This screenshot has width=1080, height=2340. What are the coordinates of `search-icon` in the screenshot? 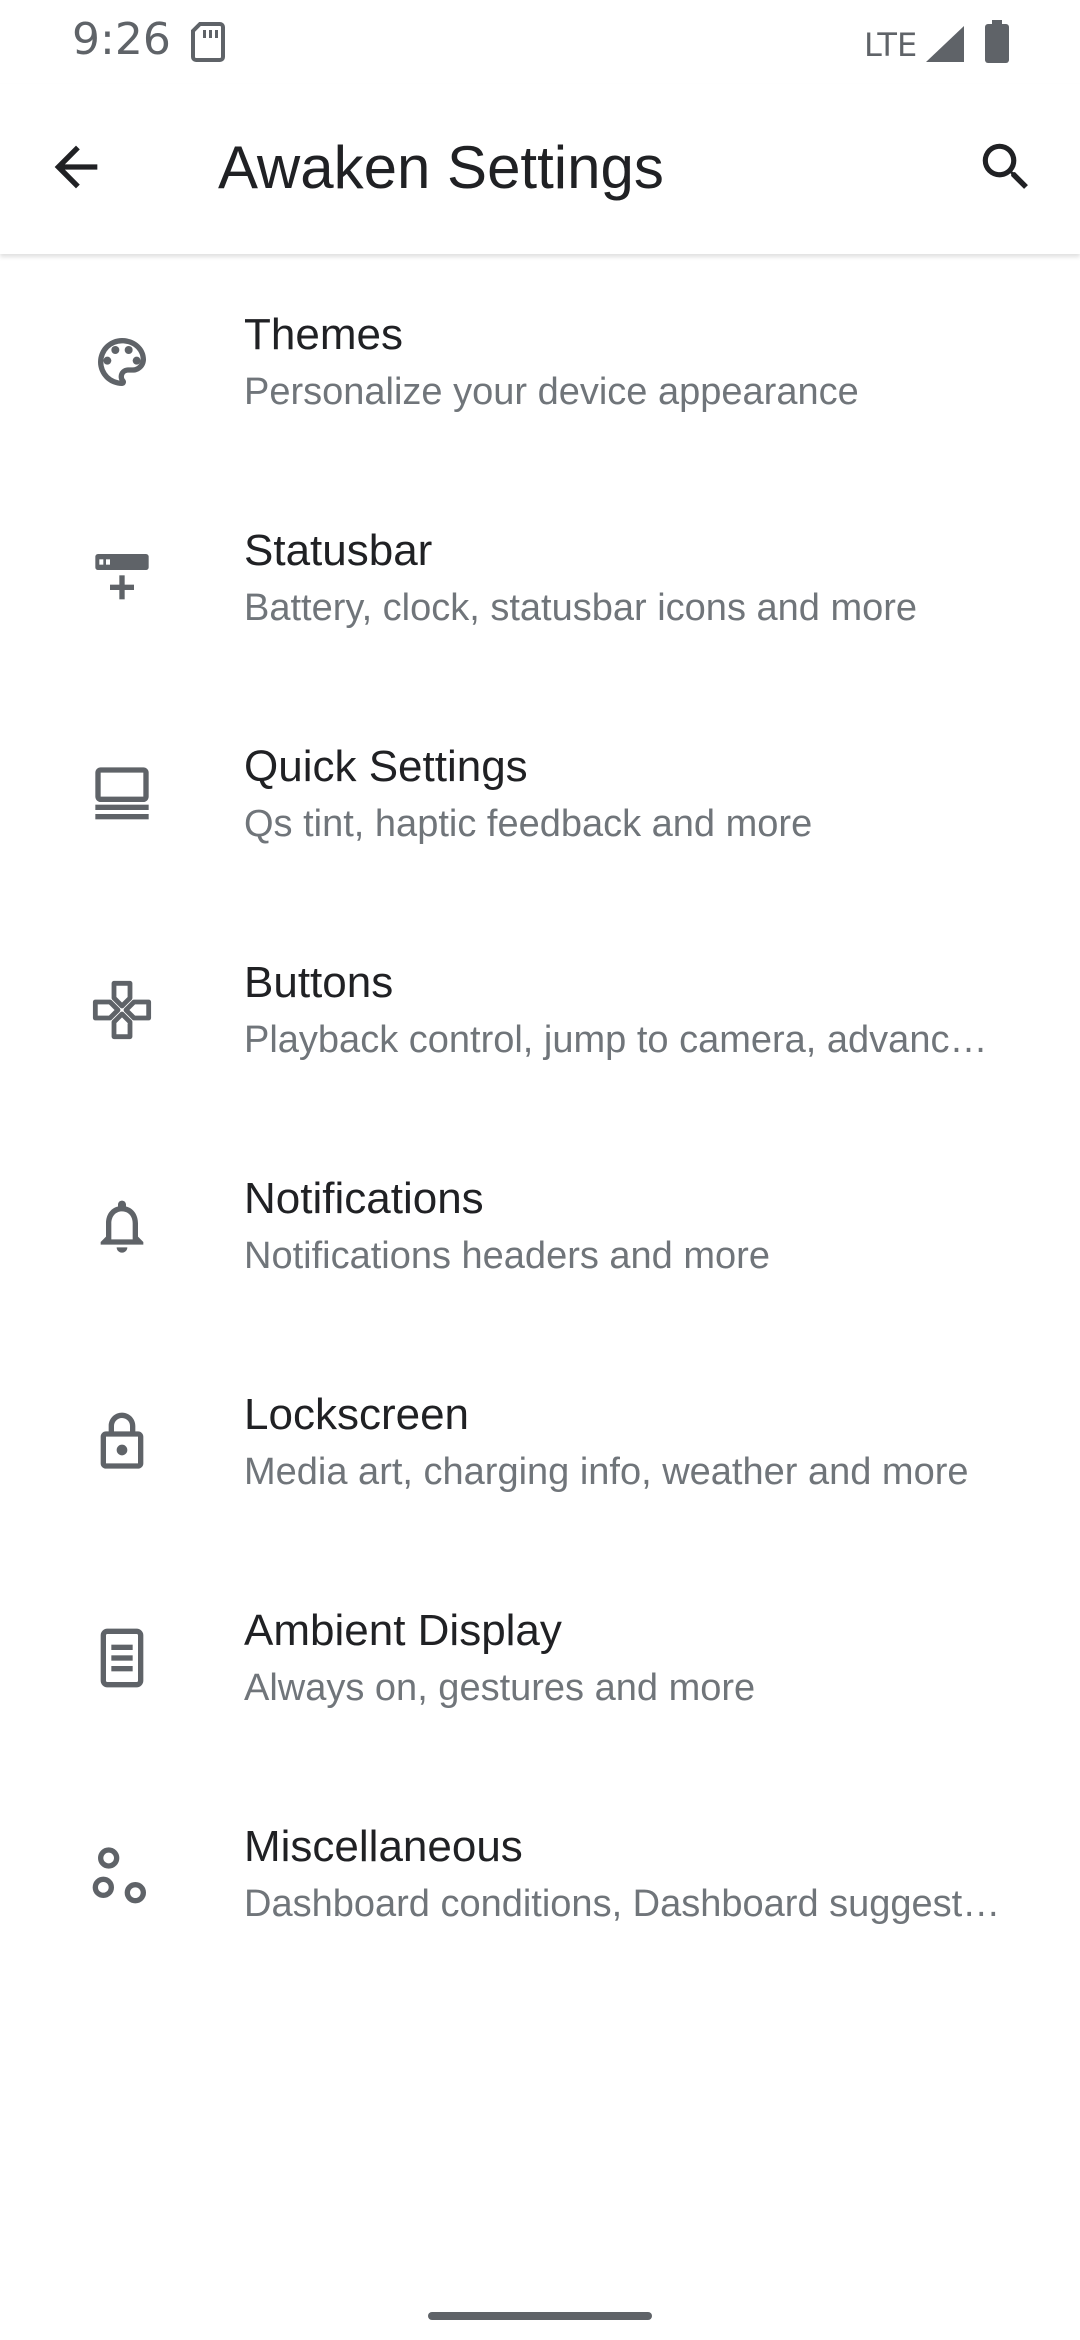 It's located at (1006, 169).